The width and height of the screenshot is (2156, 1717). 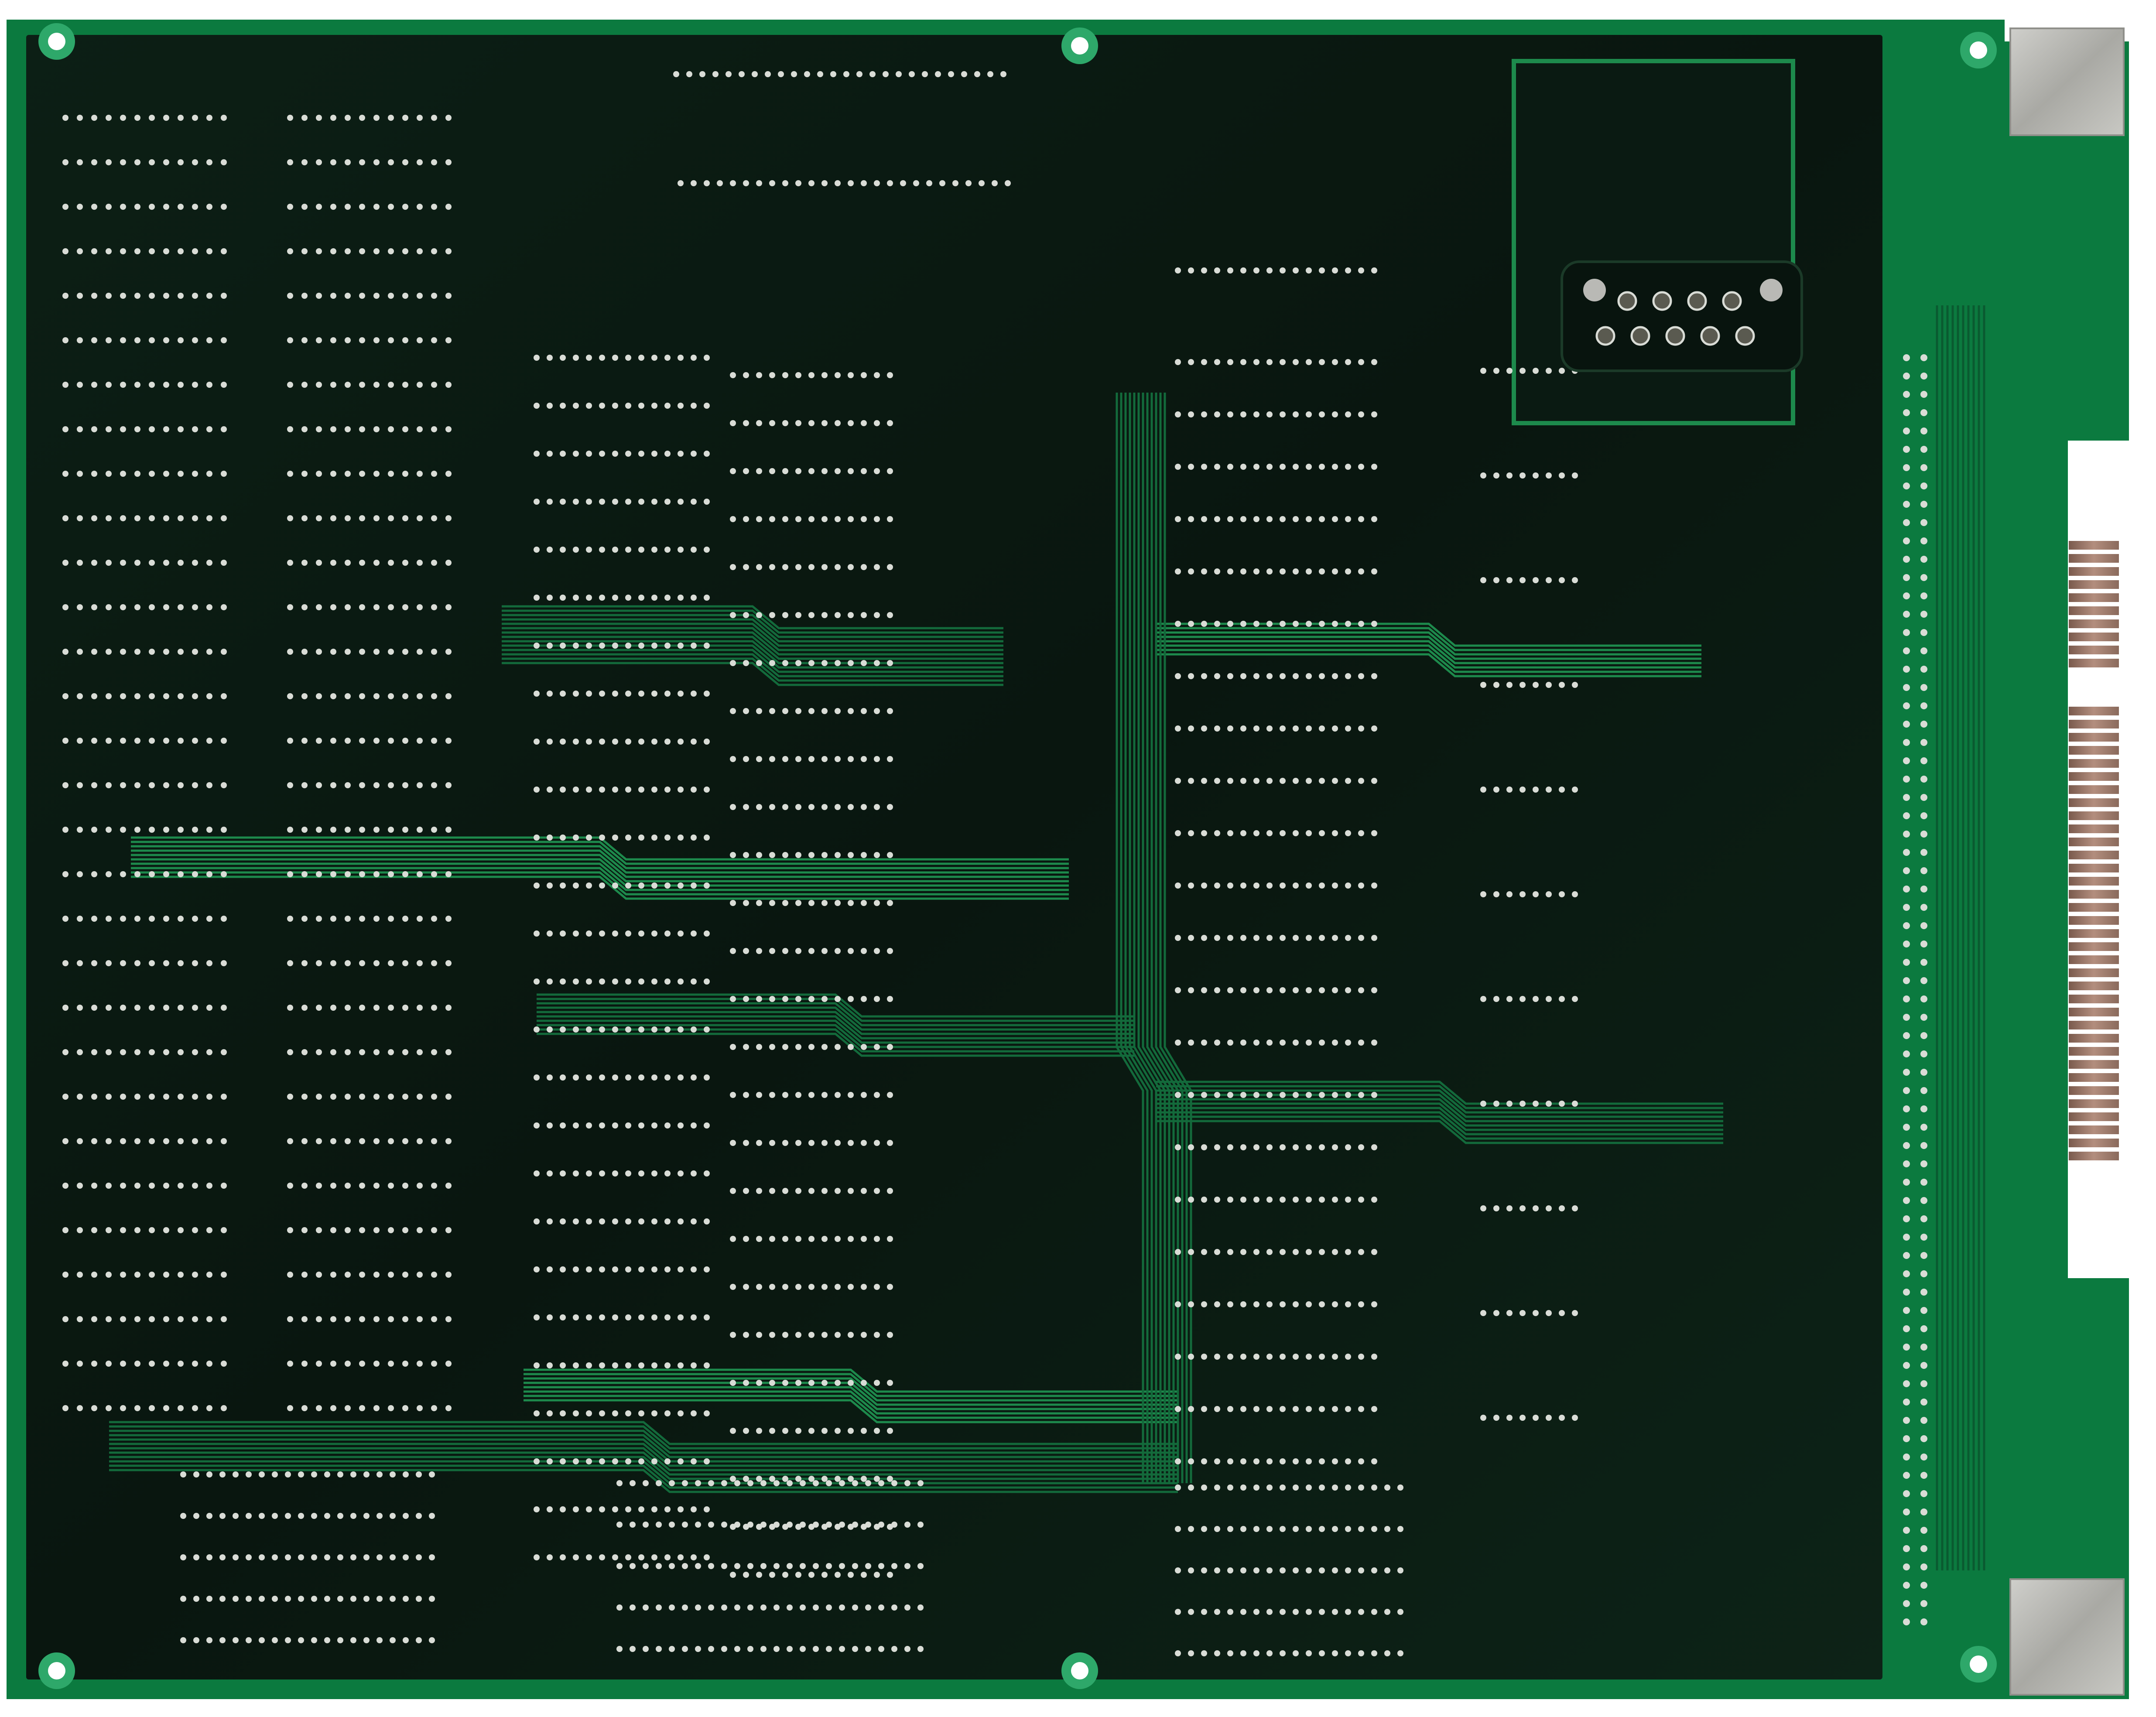 I want to click on ground-pour-right, so click(x=1943, y=859).